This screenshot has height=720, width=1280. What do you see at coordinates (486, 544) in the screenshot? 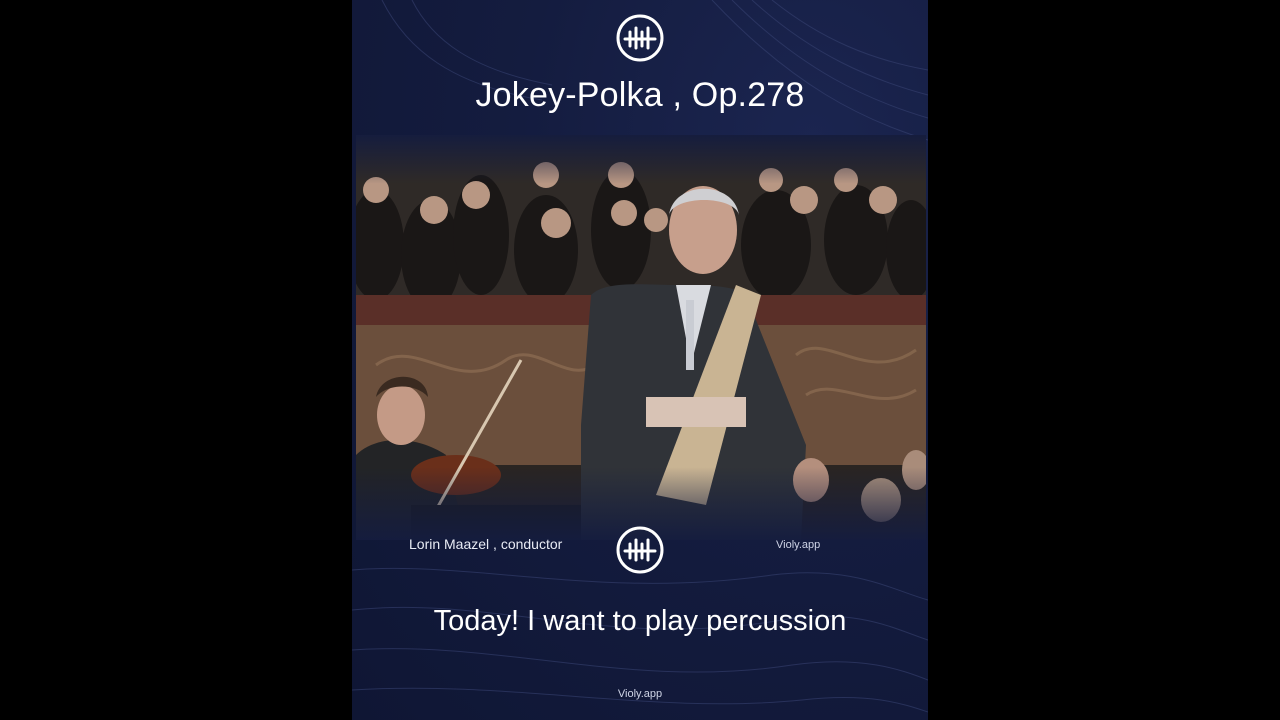
I see `conductor-credit: Lorin Maazel , conductor` at bounding box center [486, 544].